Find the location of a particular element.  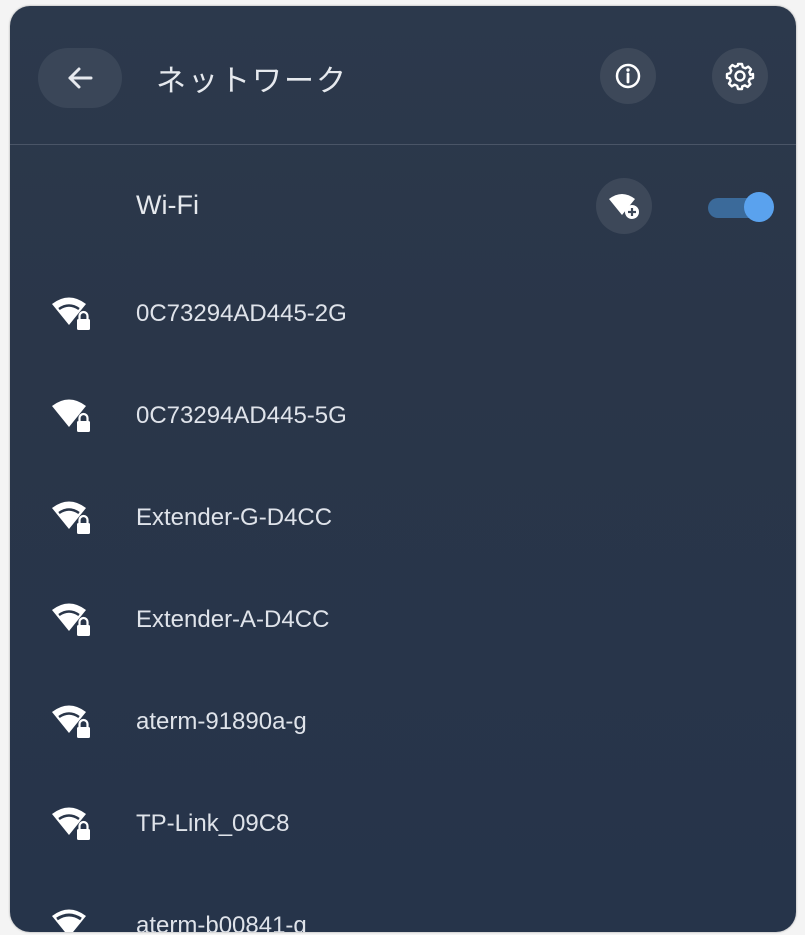

arrow-left-icon is located at coordinates (80, 78).